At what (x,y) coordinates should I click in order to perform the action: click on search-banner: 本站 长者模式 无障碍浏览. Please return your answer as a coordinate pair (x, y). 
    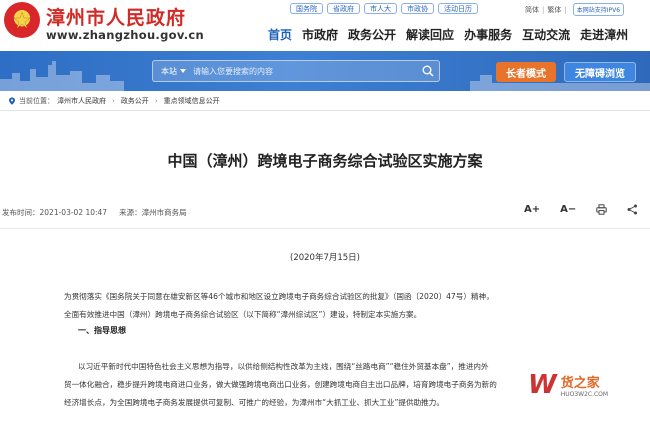
    Looking at the image, I should click on (325, 71).